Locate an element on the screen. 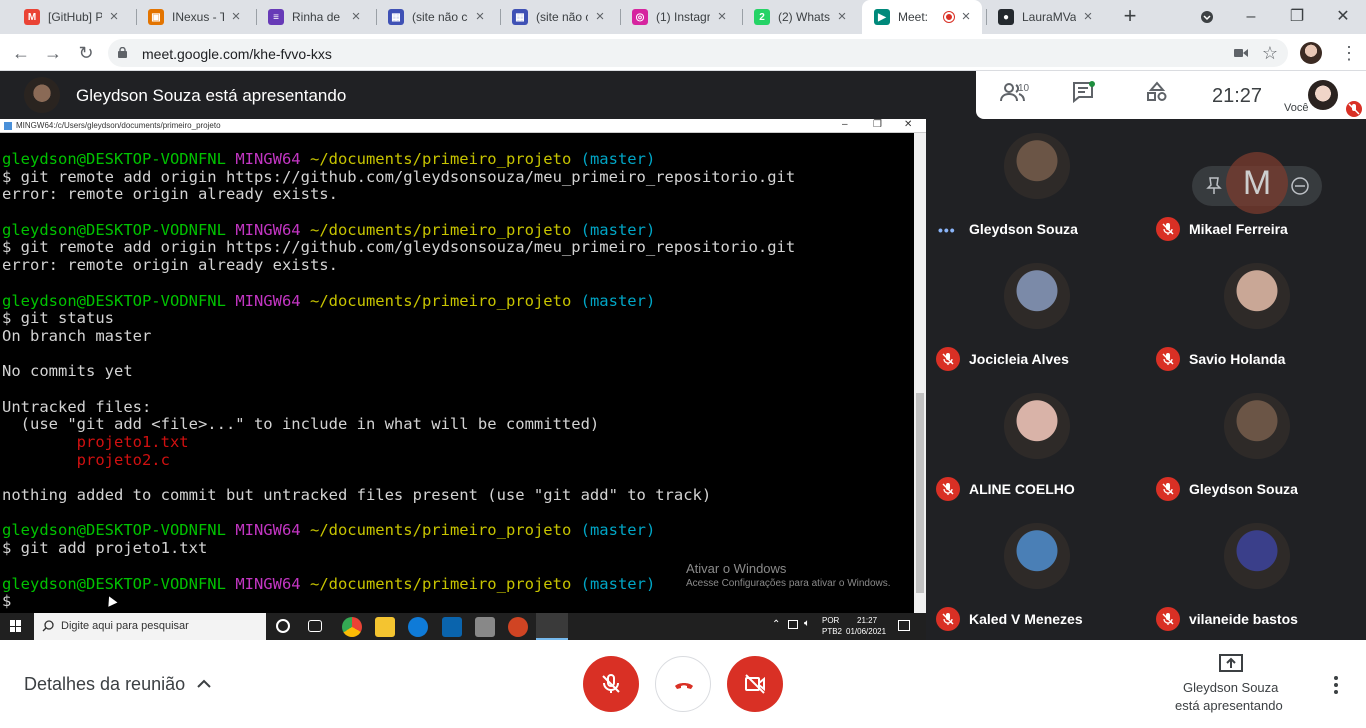 Image resolution: width=1366 pixels, height=728 pixels. tray-keyboard: PTB2 is located at coordinates (832, 631).